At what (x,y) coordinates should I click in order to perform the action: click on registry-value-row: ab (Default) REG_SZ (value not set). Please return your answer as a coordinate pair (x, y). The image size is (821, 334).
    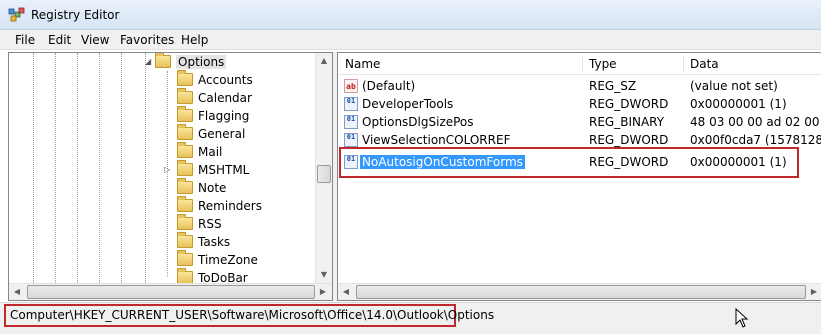
    Looking at the image, I should click on (579, 86).